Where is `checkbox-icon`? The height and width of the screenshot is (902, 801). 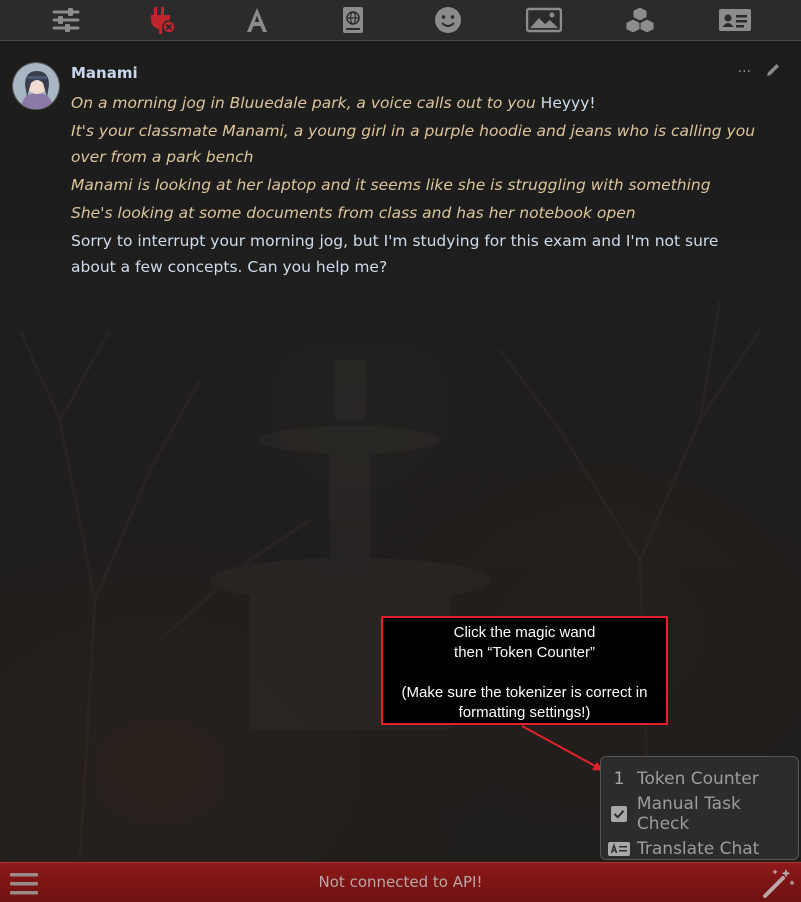
checkbox-icon is located at coordinates (619, 814).